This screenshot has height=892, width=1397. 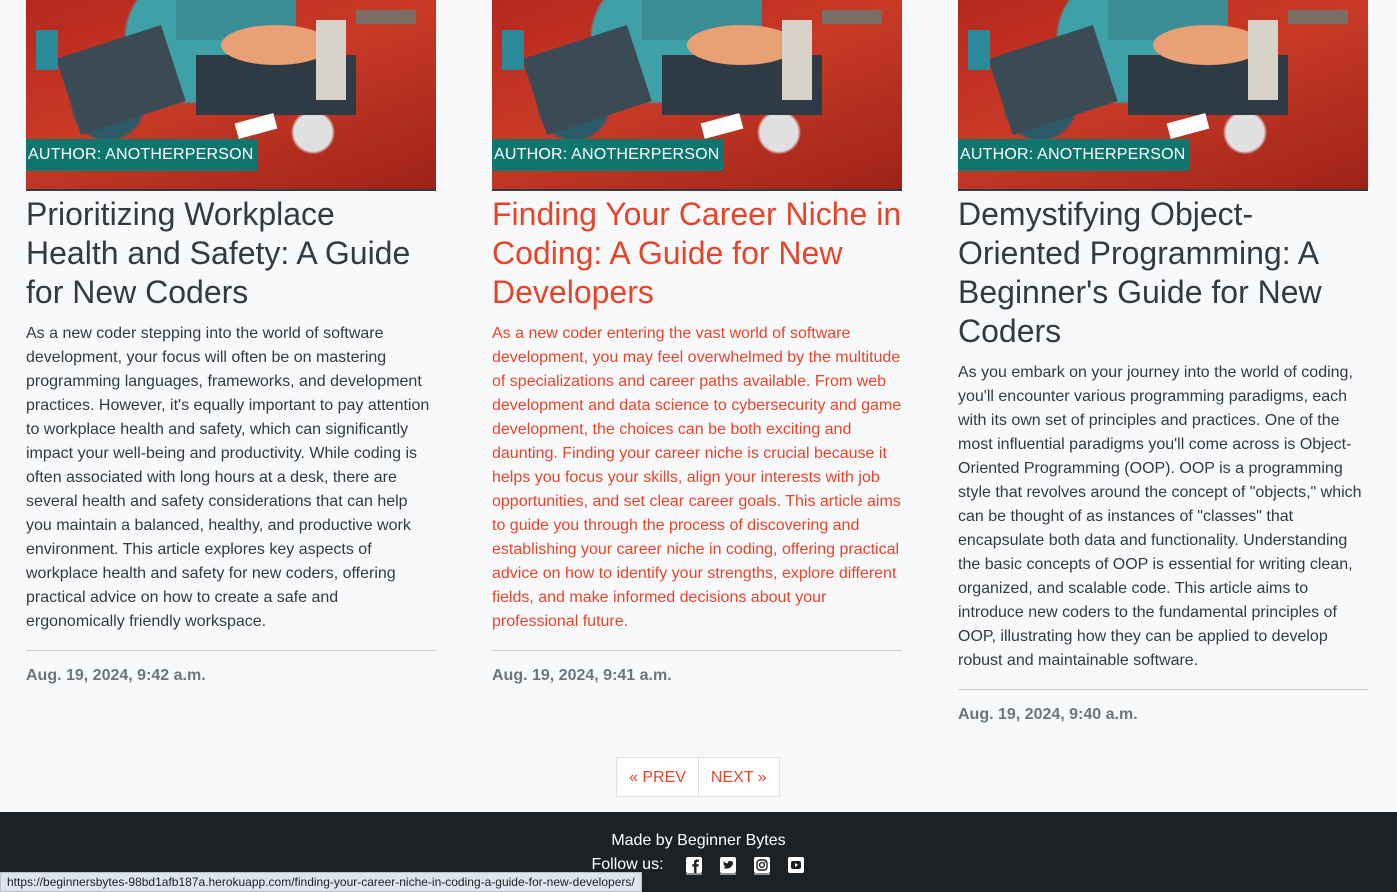 I want to click on twitter-icon, so click(x=728, y=865).